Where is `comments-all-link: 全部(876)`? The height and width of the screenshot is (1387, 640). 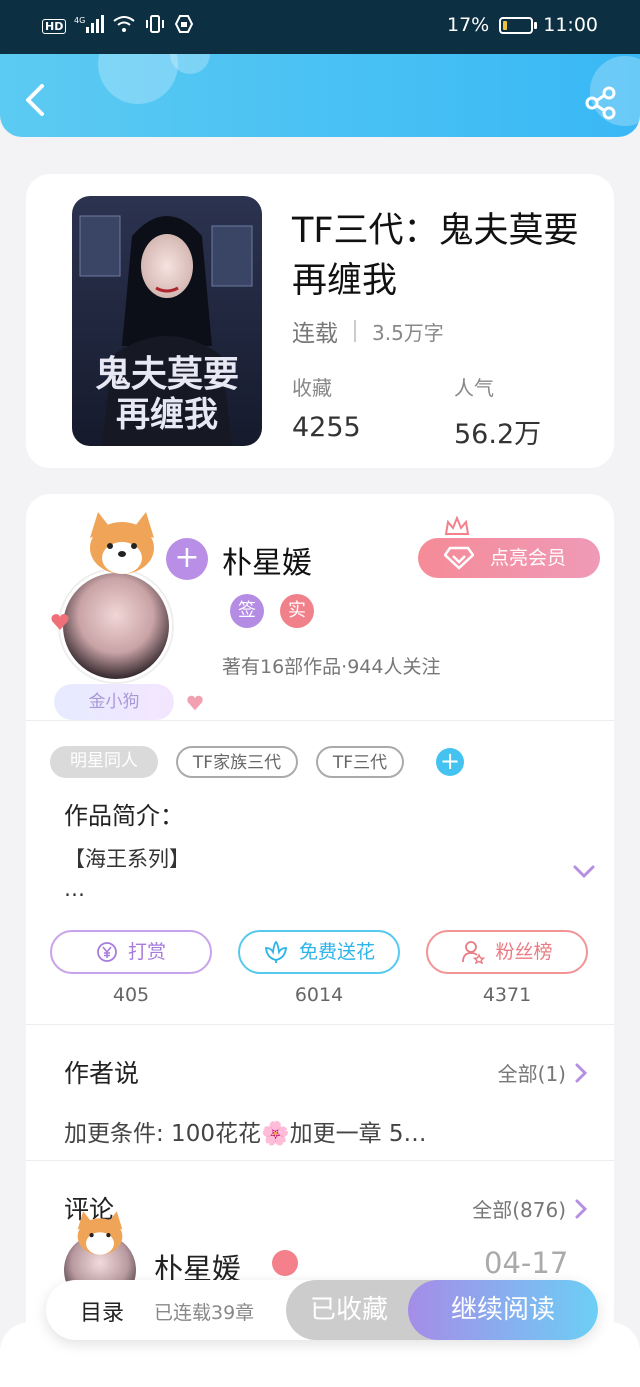 comments-all-link: 全部(876) is located at coordinates (530, 1208).